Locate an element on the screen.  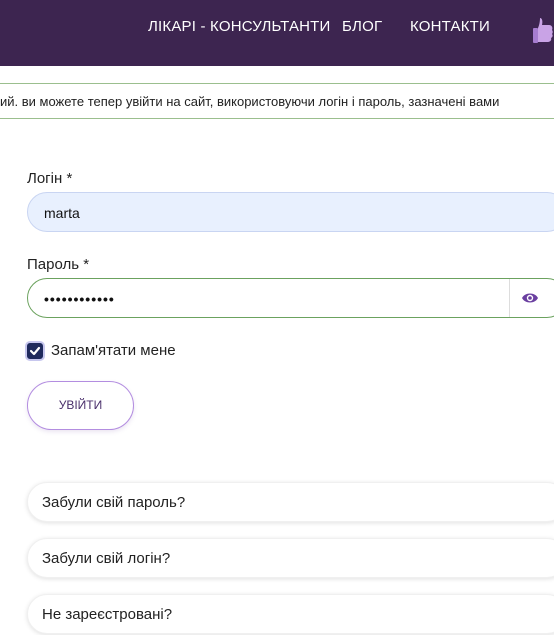
password-label: Пароль * is located at coordinates (58, 264).